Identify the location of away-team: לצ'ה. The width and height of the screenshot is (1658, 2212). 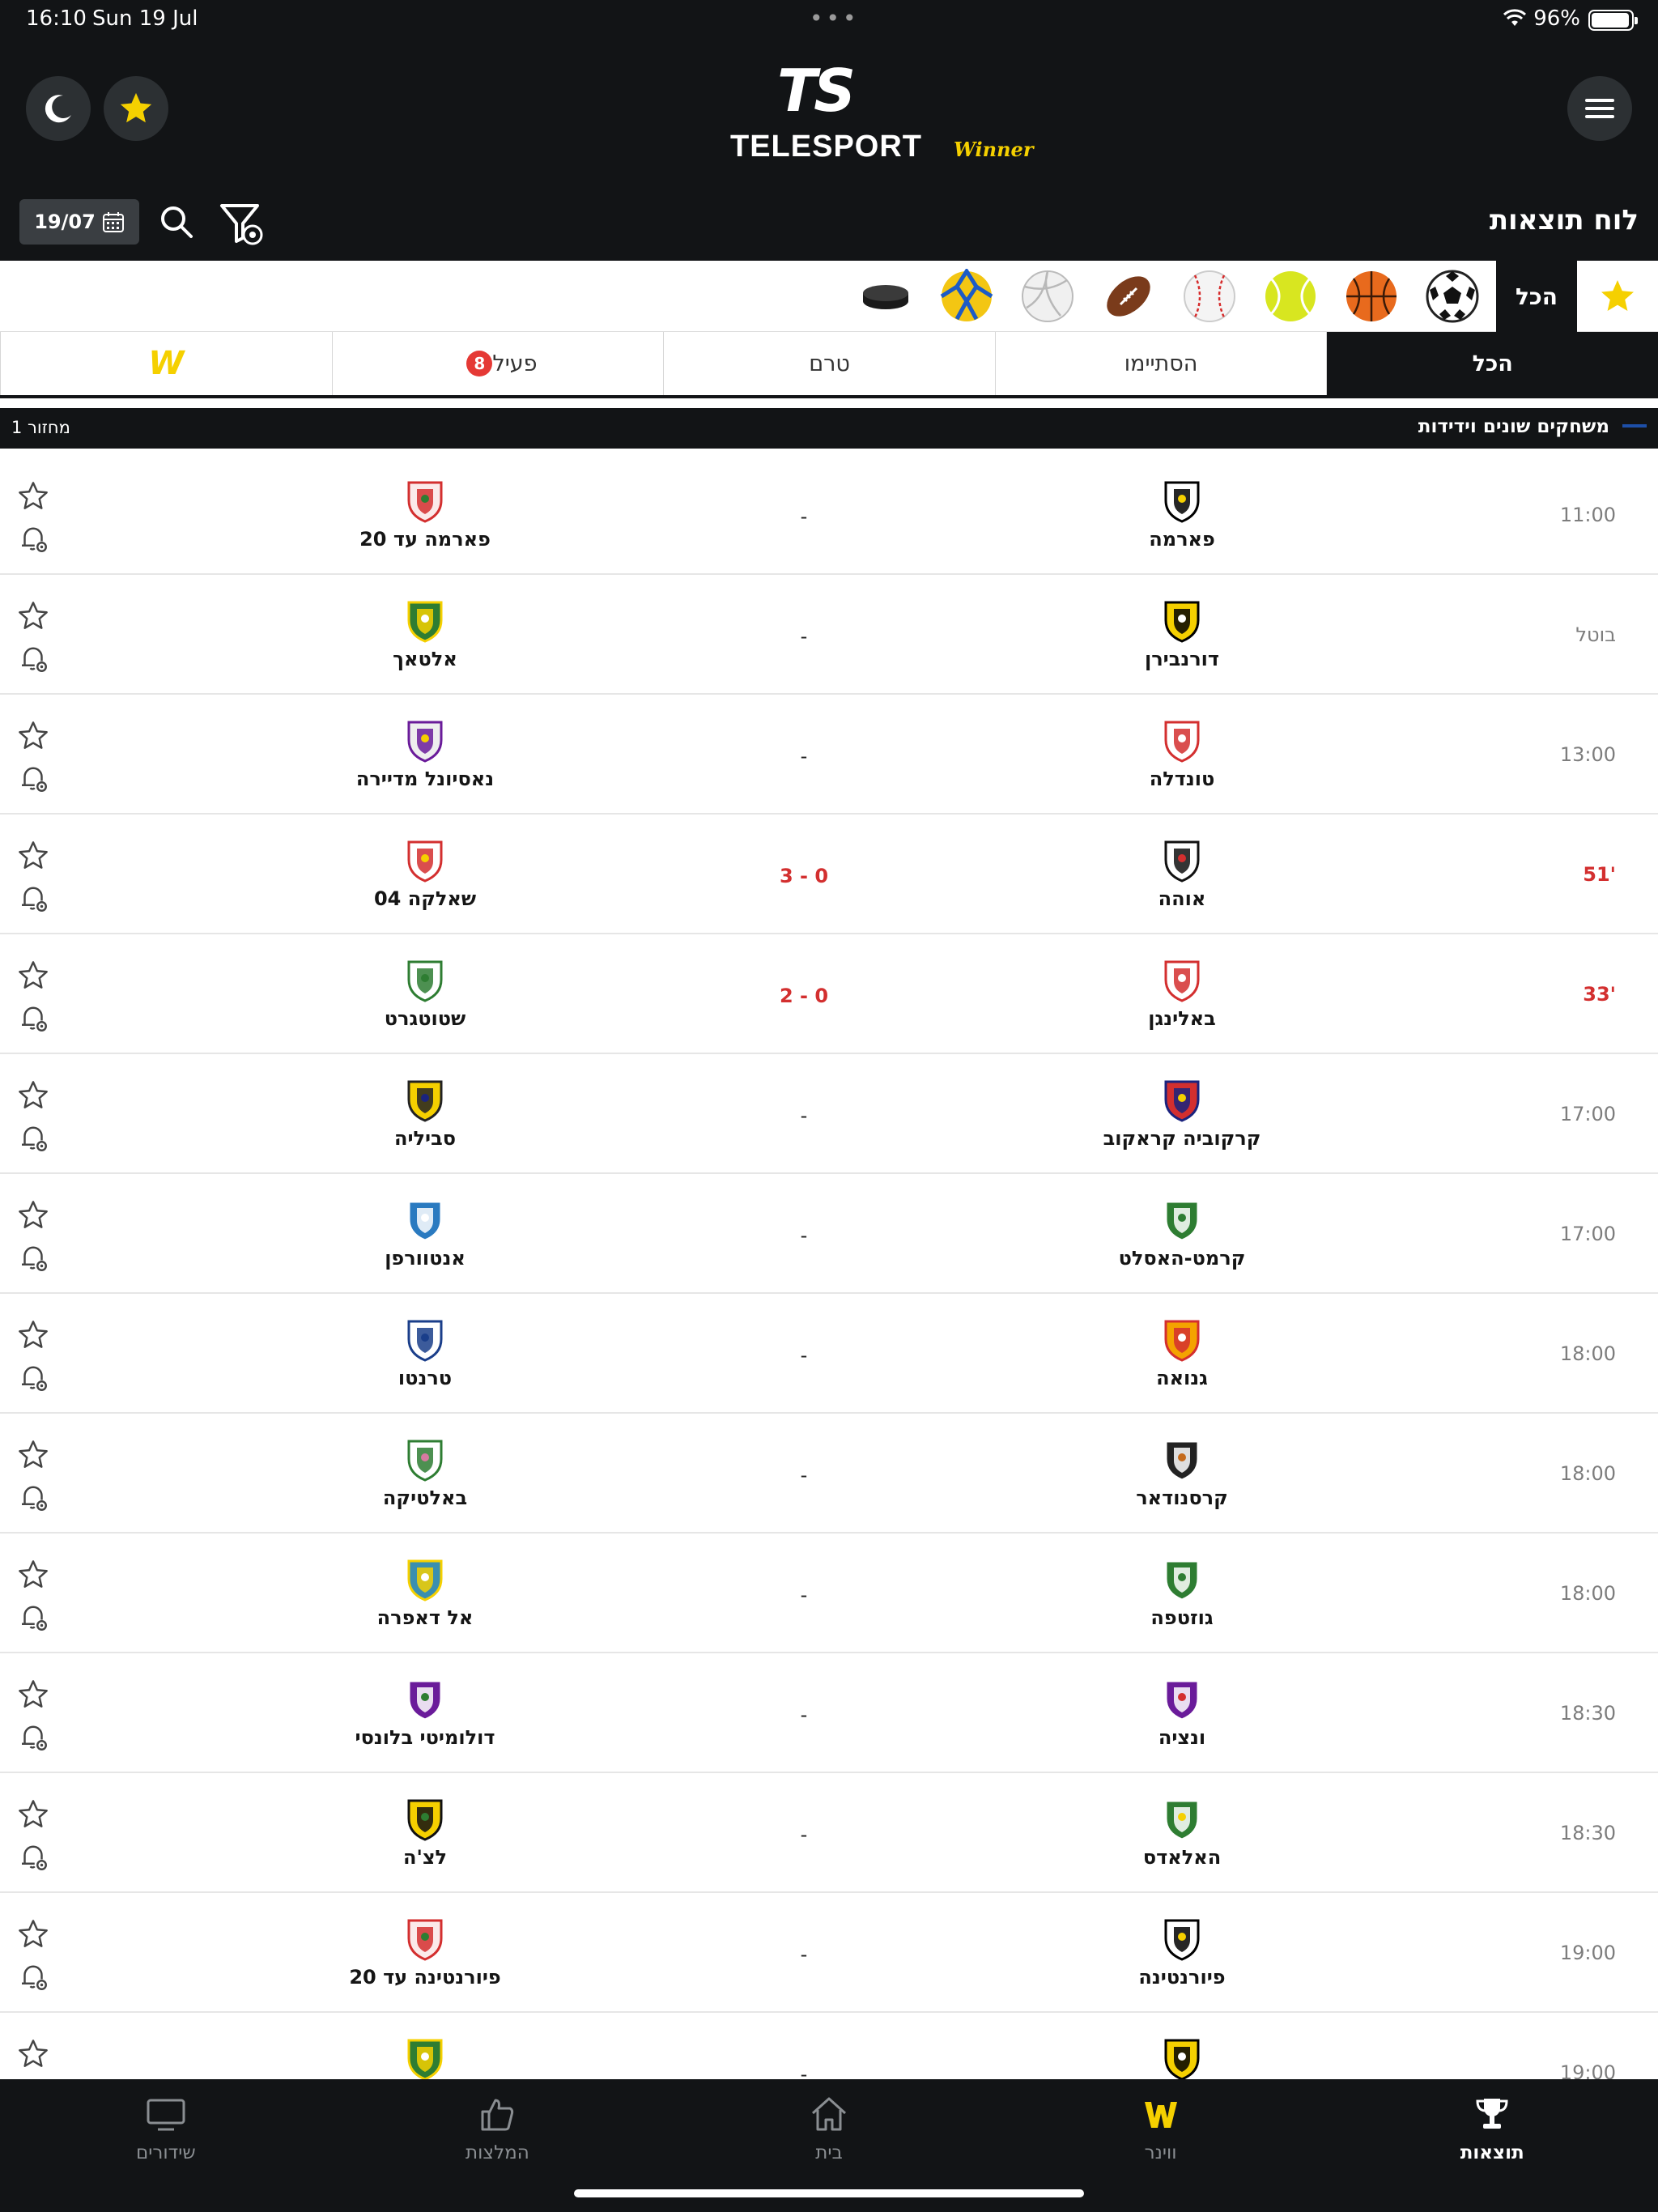
(425, 1832).